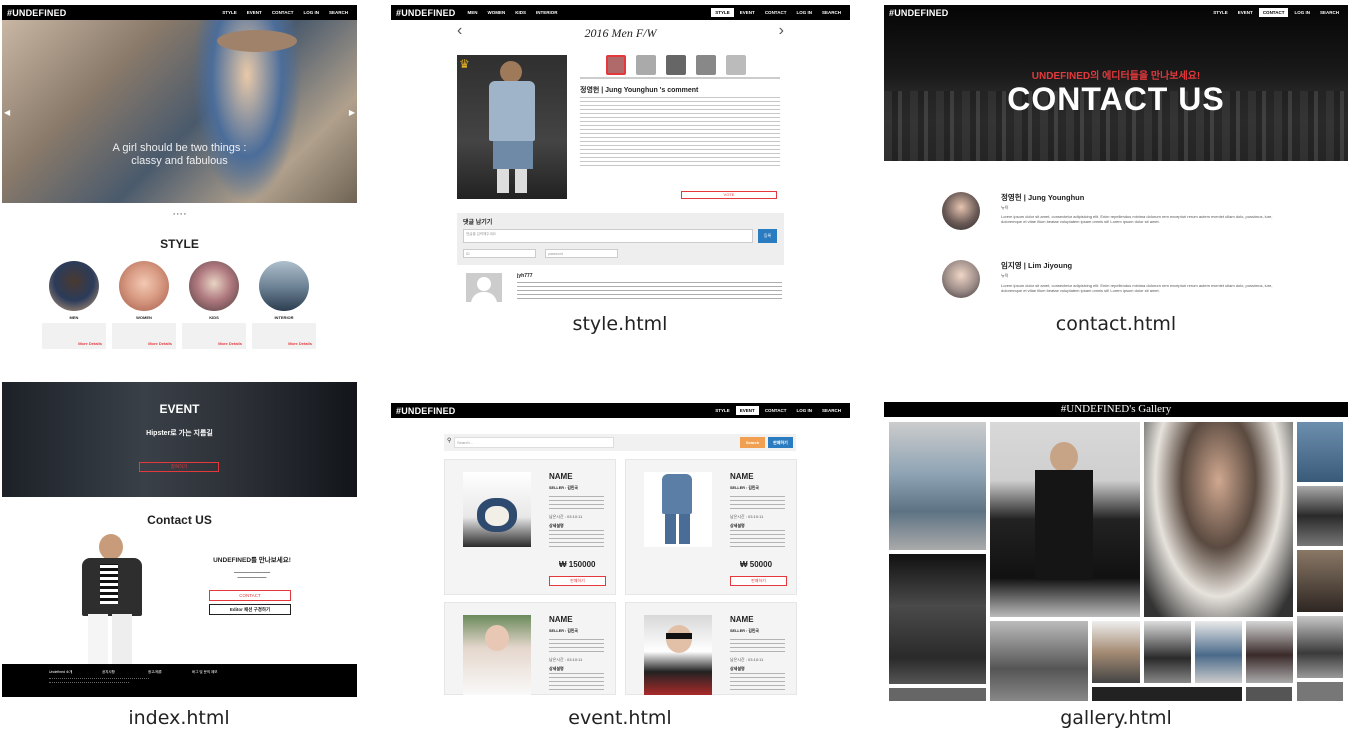 The image size is (1348, 736). Describe the element at coordinates (155, 672) in the screenshot. I see `footer-ads: 광고/제휴` at that location.